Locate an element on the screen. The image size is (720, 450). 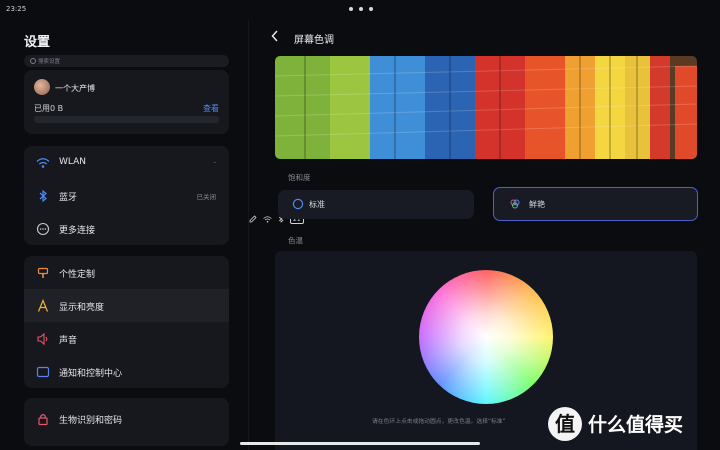
standard-mode-icon is located at coordinates (298, 204).